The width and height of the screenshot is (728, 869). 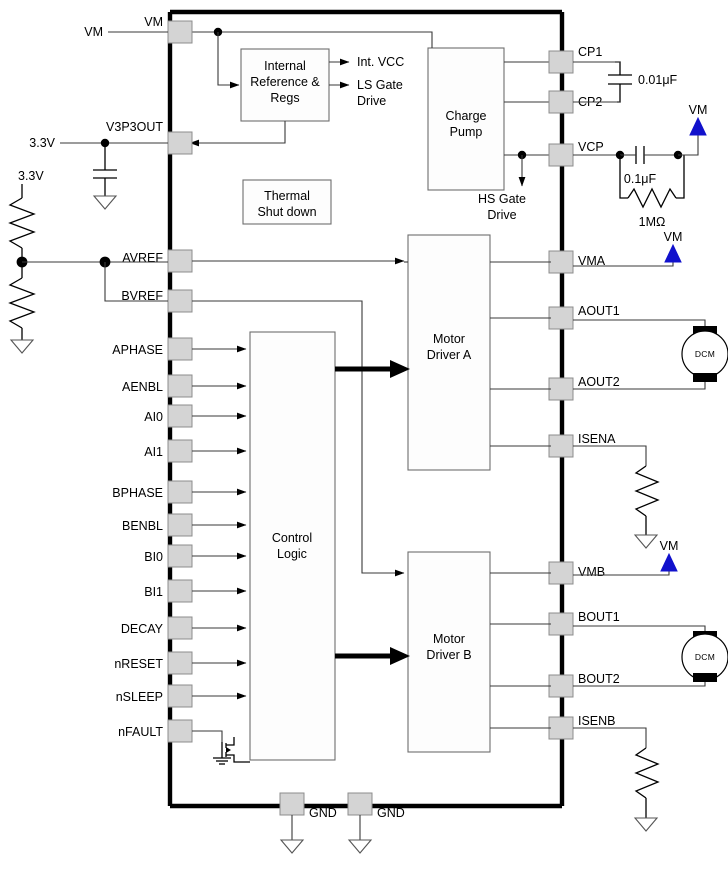 I want to click on pin-box-bi1, so click(x=180, y=591).